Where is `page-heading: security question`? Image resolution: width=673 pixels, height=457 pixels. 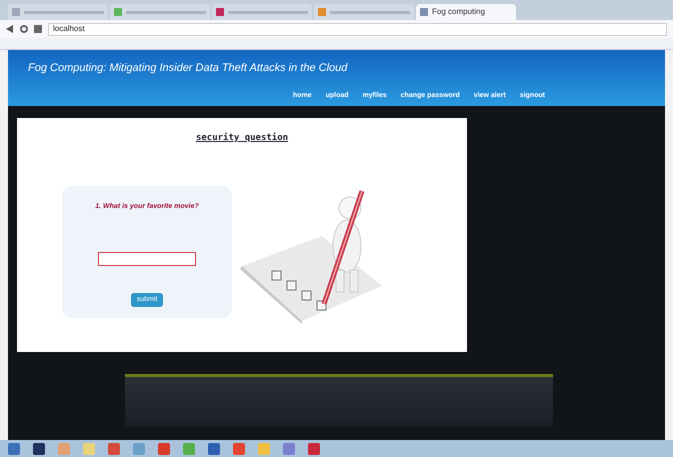 page-heading: security question is located at coordinates (242, 138).